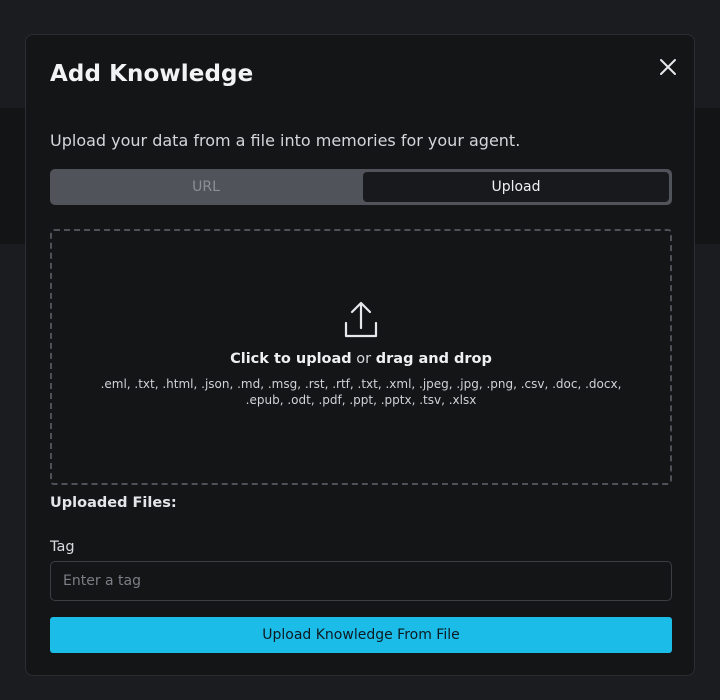 The image size is (720, 700). Describe the element at coordinates (361, 319) in the screenshot. I see `upload-icon` at that location.